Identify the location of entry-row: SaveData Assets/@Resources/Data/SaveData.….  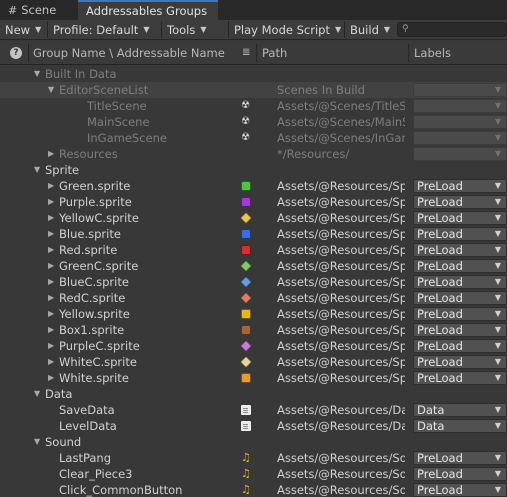
(253, 410).